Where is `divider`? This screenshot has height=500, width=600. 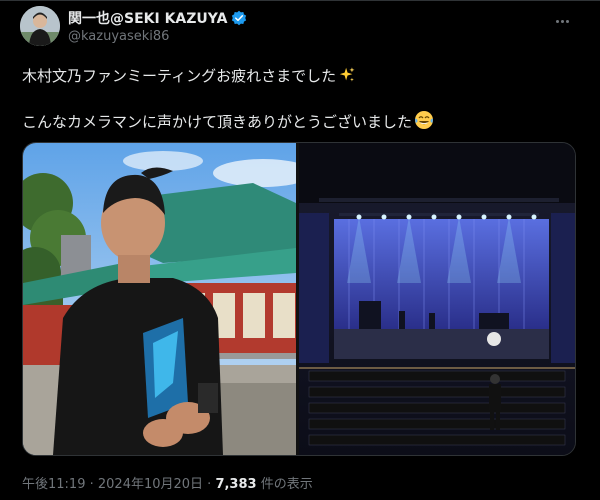
divider is located at coordinates (300, 0).